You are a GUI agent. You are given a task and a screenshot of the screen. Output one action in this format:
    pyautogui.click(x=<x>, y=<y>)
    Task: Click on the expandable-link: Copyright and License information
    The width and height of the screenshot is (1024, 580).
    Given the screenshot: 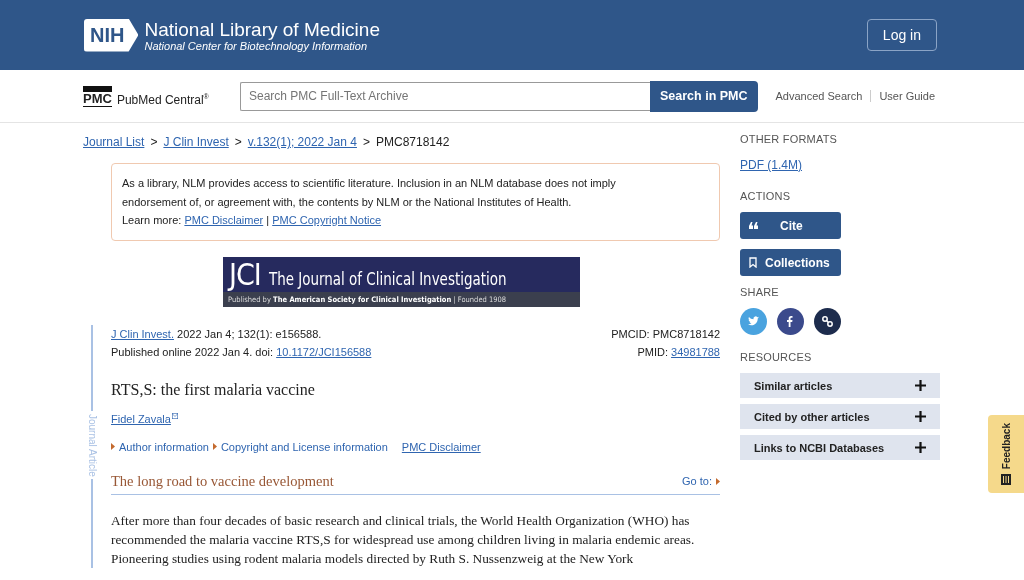 What is the action you would take?
    pyautogui.click(x=300, y=446)
    